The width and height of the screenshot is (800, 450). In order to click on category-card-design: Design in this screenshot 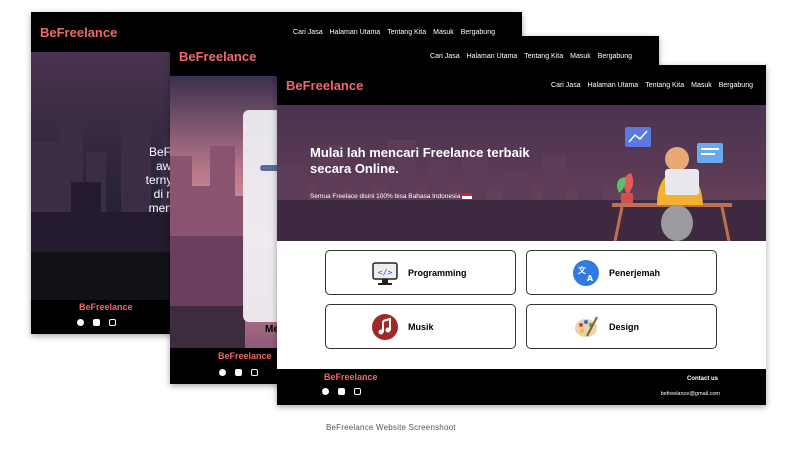, I will do `click(621, 326)`.